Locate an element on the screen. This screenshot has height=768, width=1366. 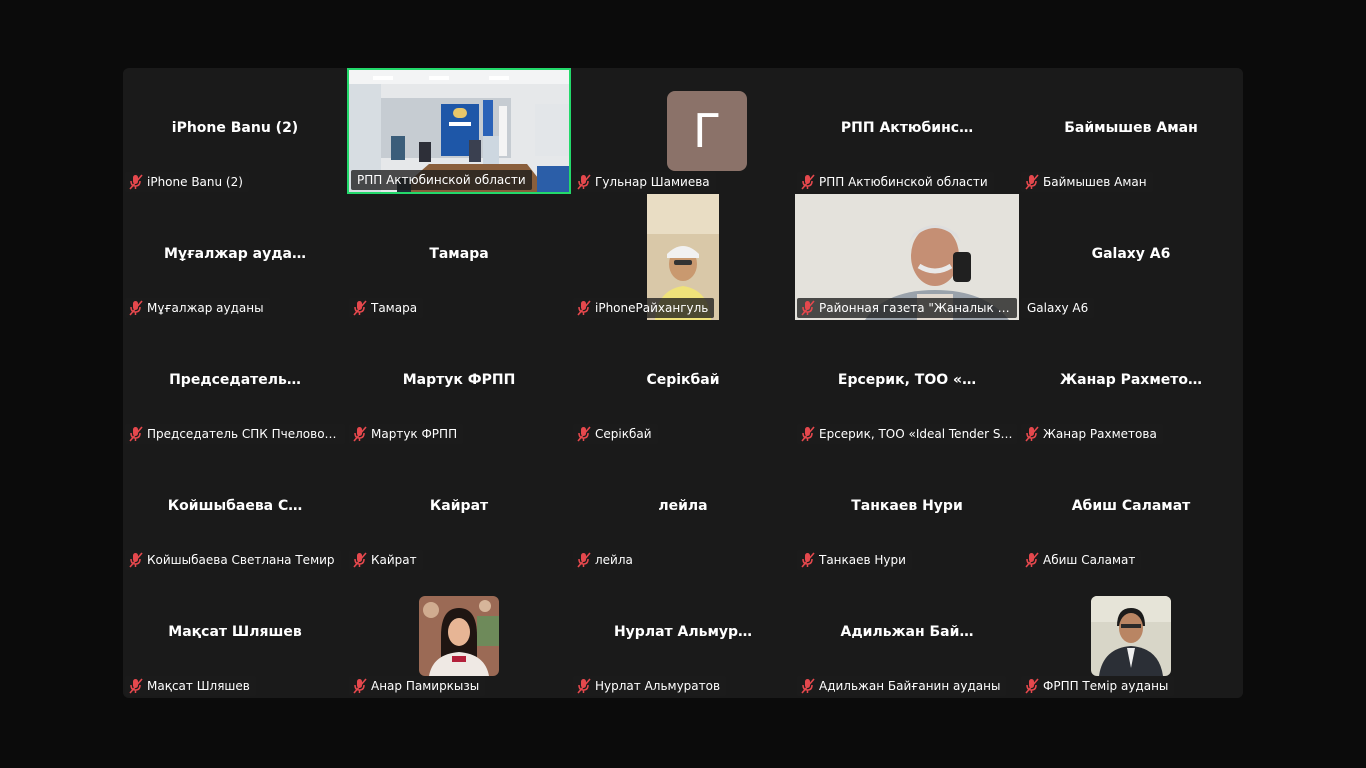
participant-name-bar: Анар Памиркызы is located at coordinates (417, 686).